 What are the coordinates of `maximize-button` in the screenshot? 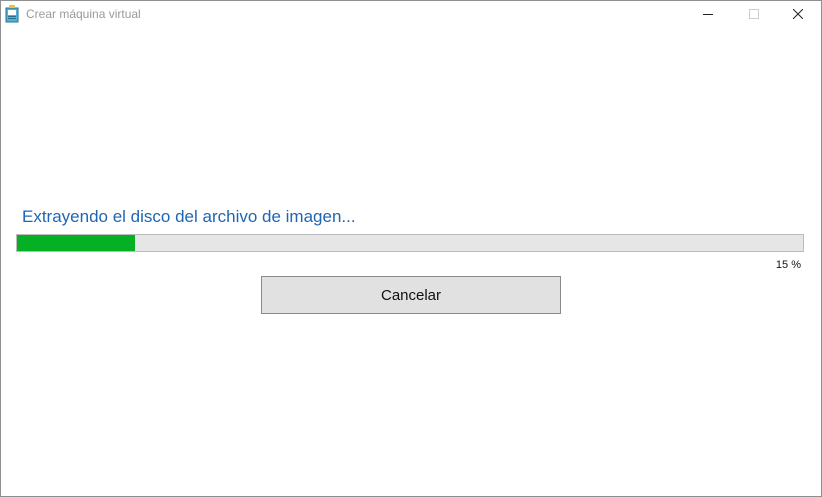 It's located at (754, 14).